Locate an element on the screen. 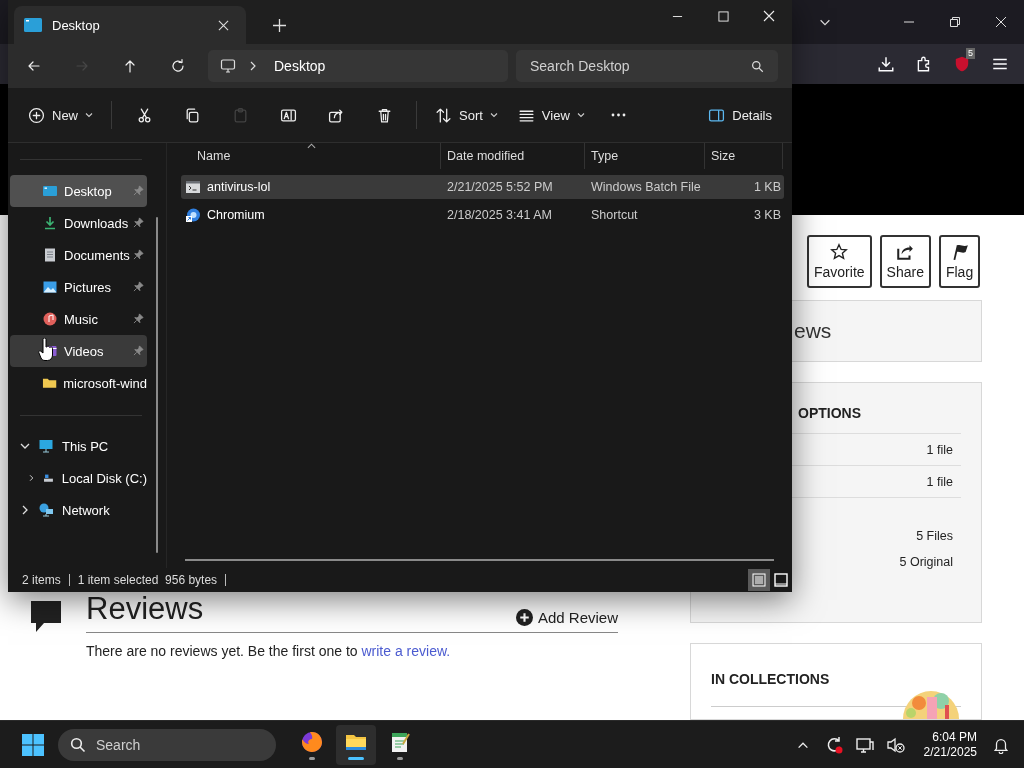 This screenshot has height=768, width=1024. sidebar-item: Downloads is located at coordinates (78, 223).